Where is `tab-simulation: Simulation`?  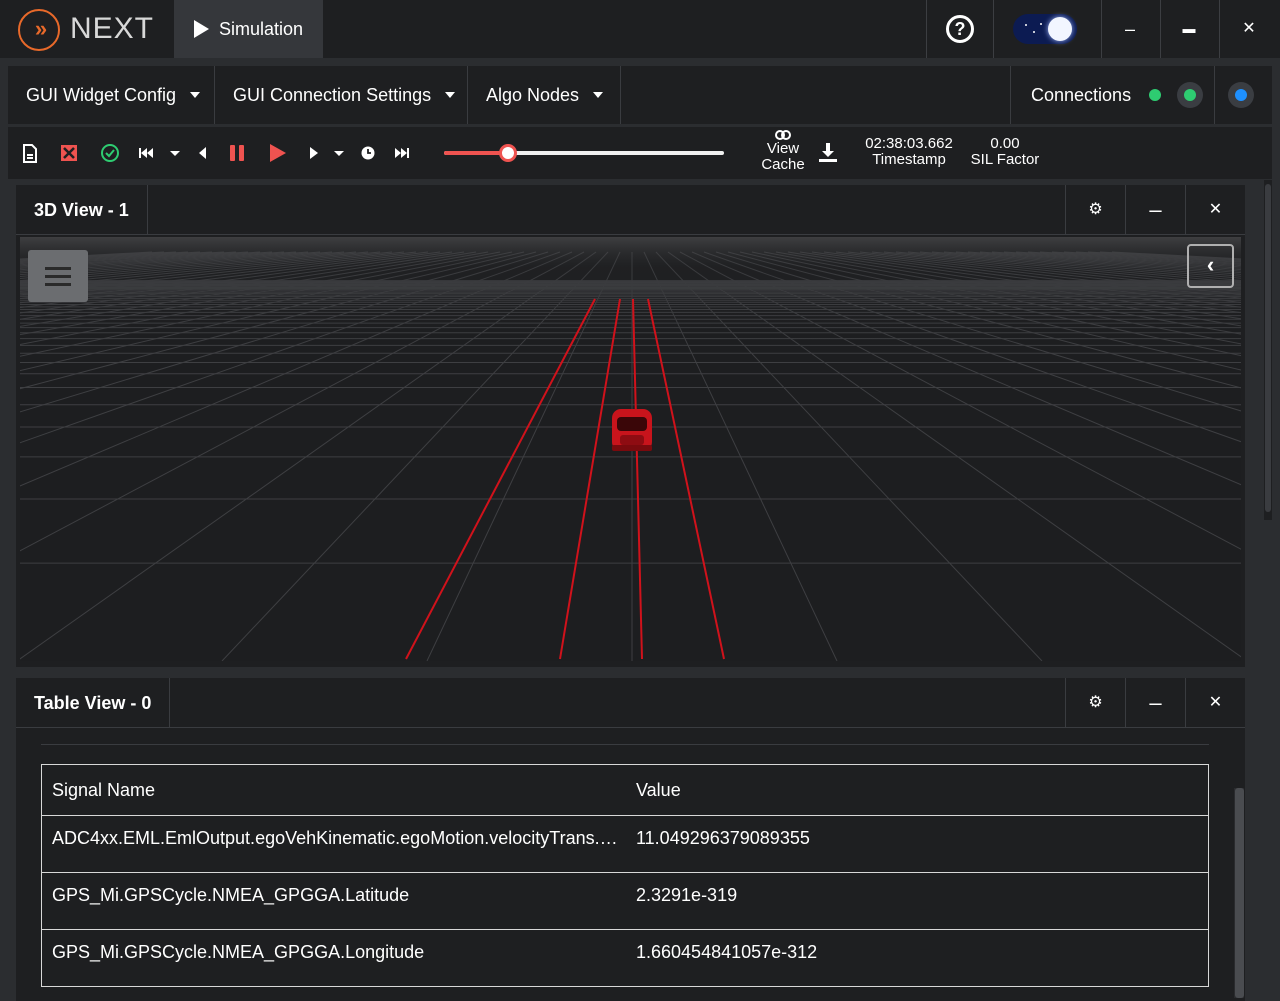 tab-simulation: Simulation is located at coordinates (248, 29).